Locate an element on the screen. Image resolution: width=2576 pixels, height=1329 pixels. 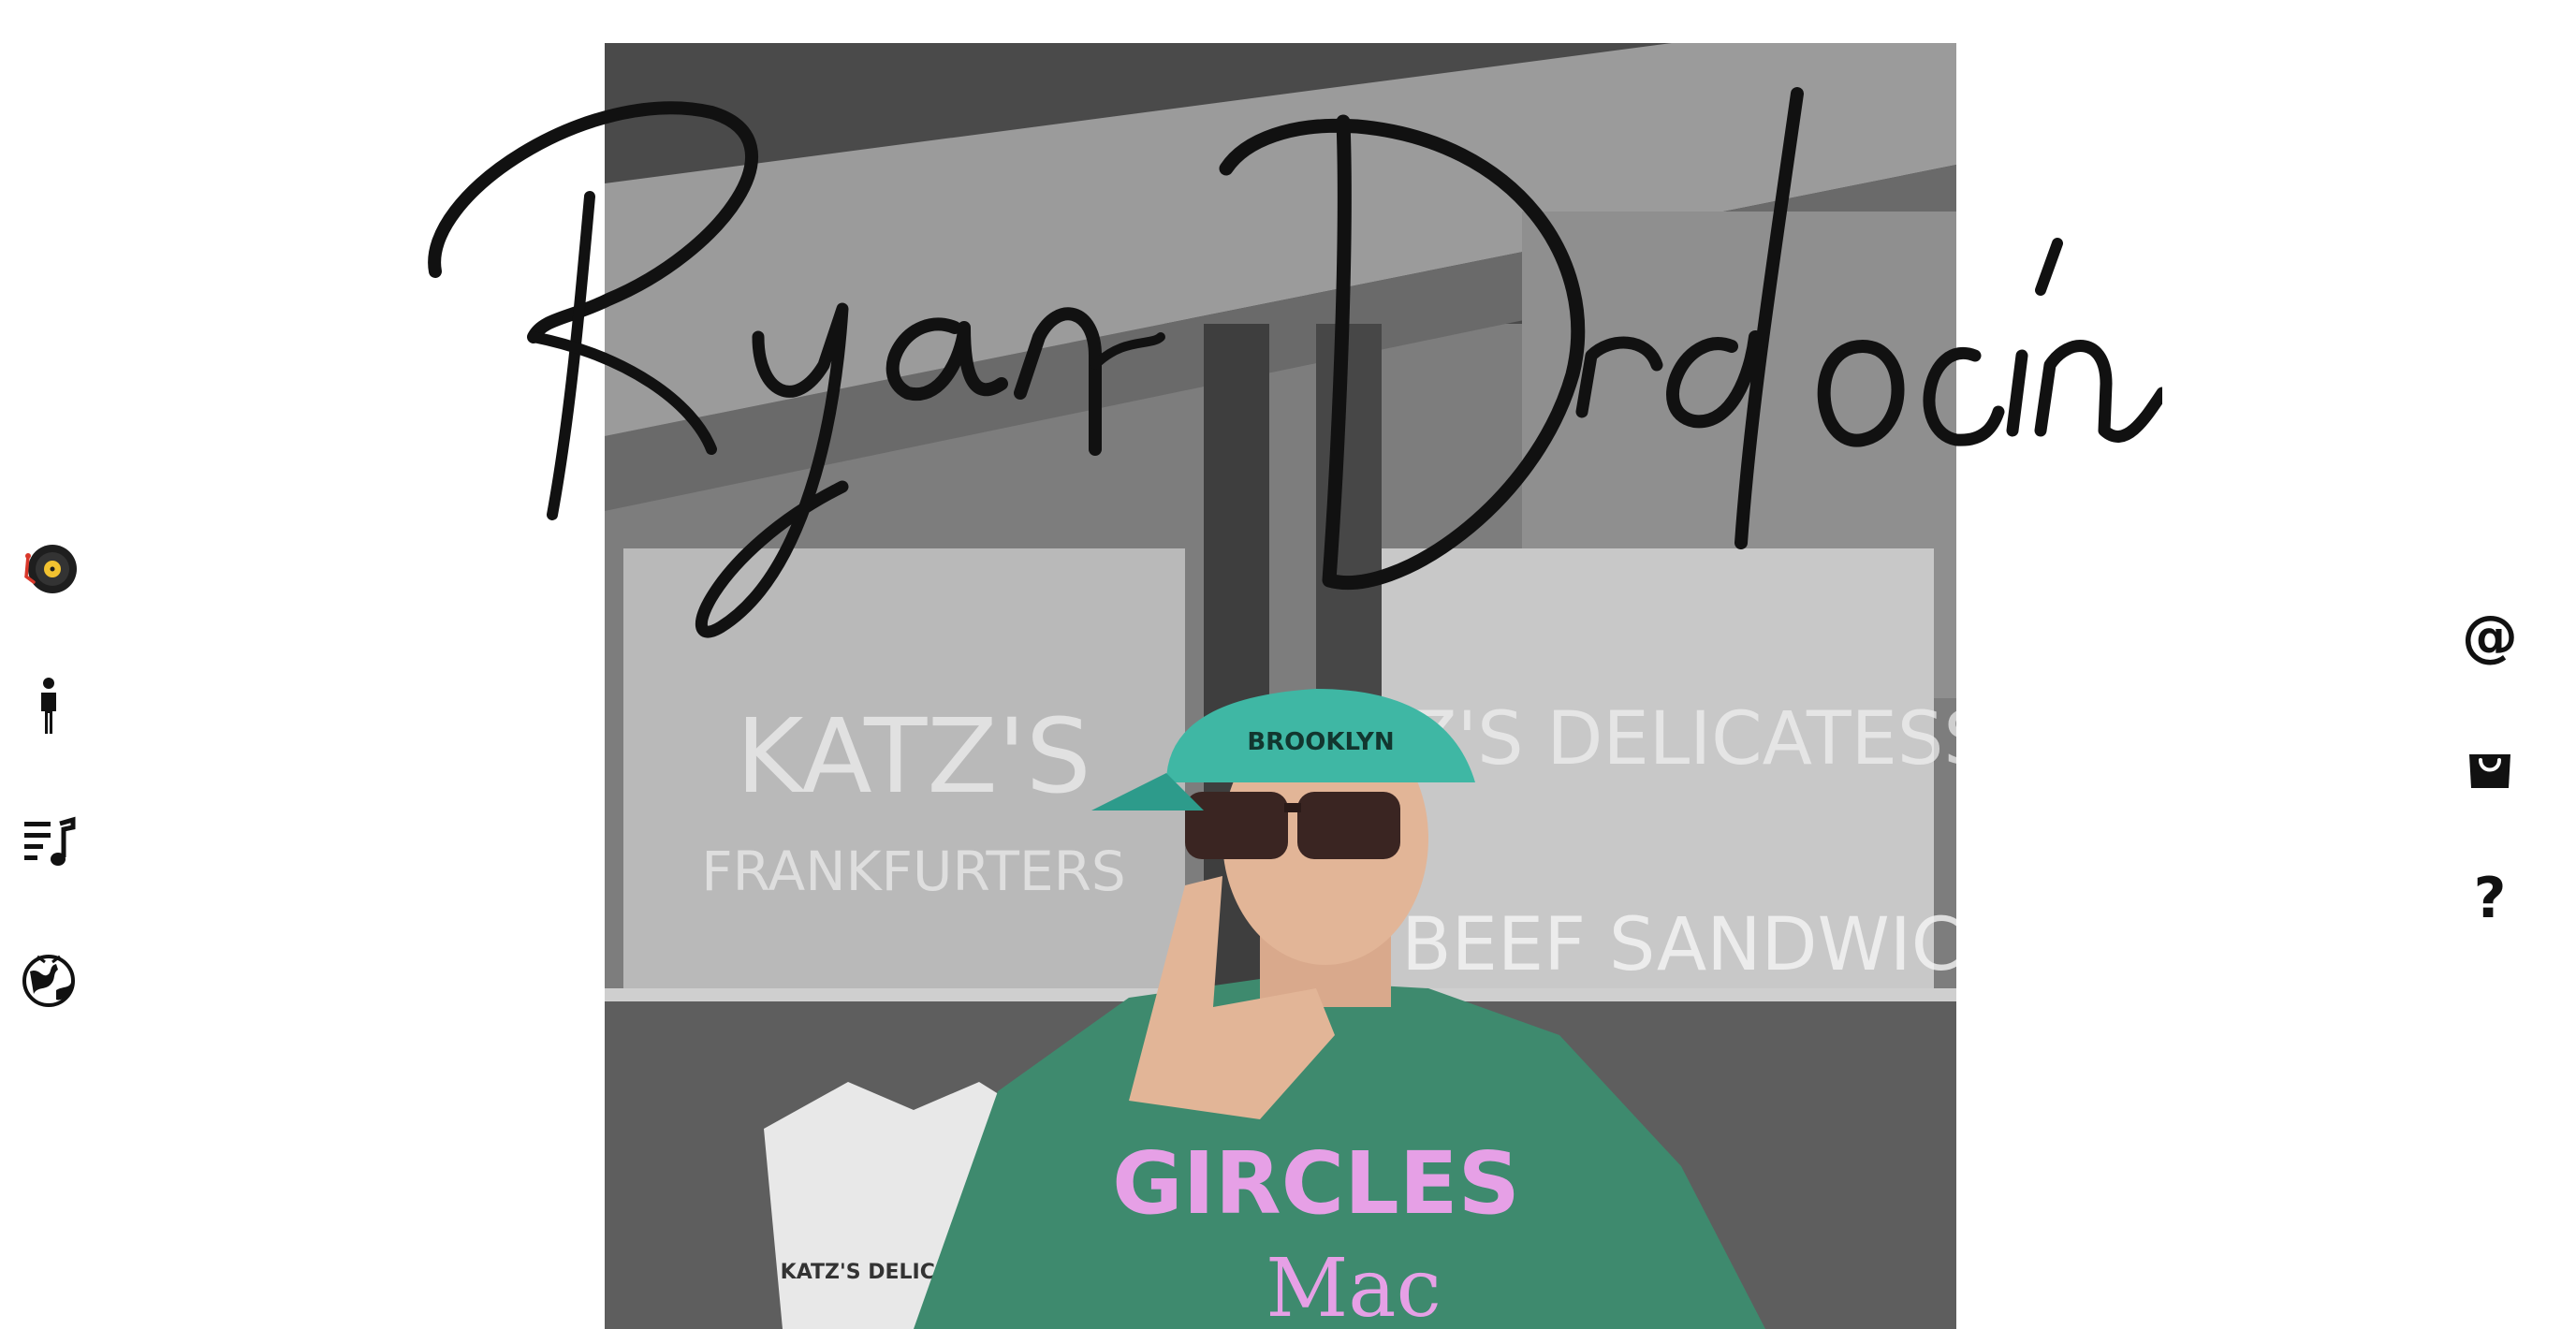
at-sign-icon: @ is located at coordinates (2490, 636).